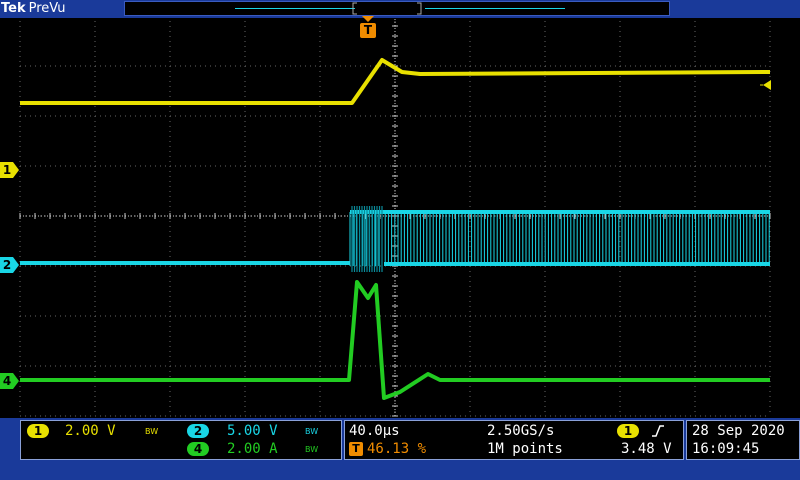  Describe the element at coordinates (47, 8) in the screenshot. I see `acquisition-mode: PreVu` at that location.